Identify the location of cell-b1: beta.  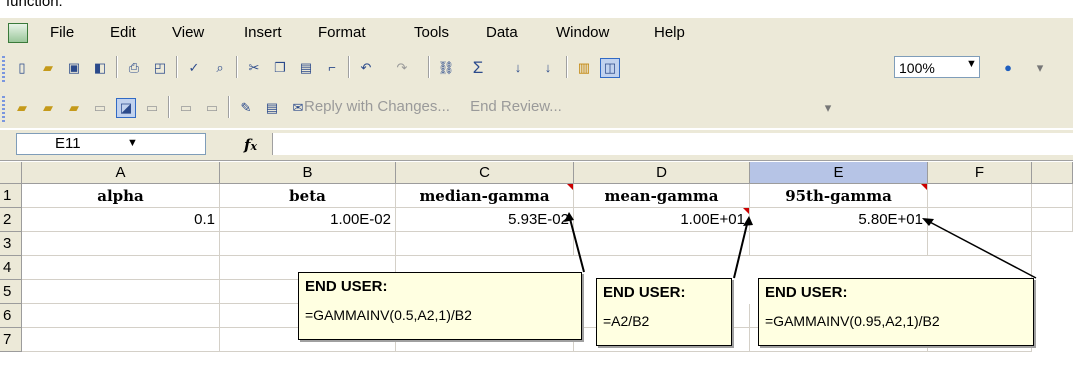
(308, 196).